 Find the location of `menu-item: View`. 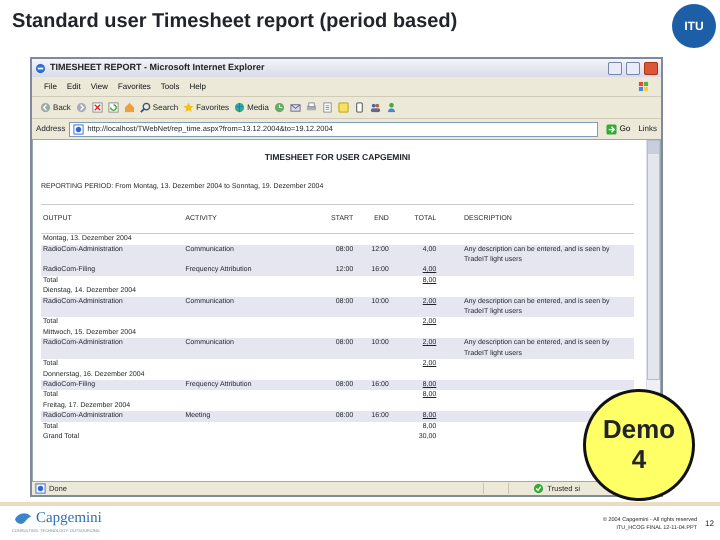

menu-item: View is located at coordinates (99, 86).